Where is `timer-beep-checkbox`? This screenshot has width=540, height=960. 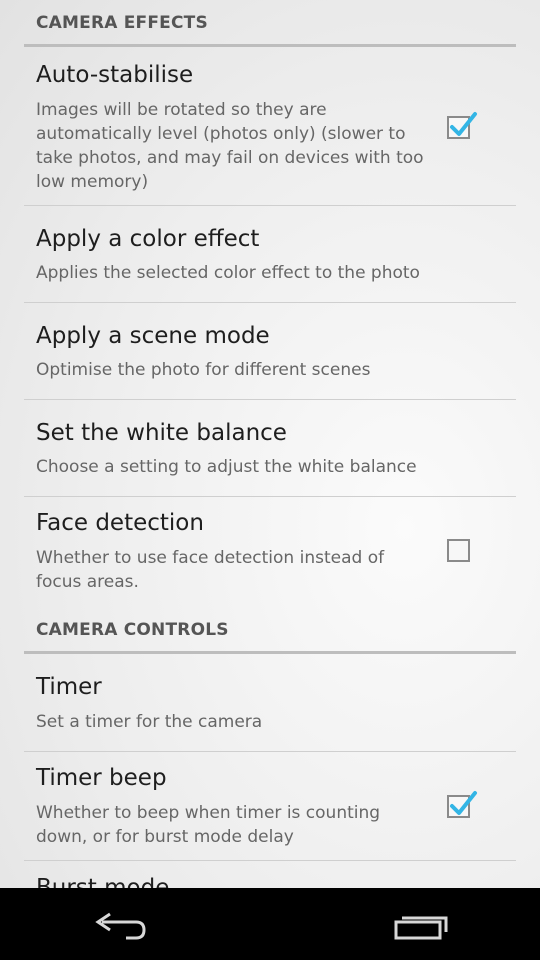 timer-beep-checkbox is located at coordinates (462, 804).